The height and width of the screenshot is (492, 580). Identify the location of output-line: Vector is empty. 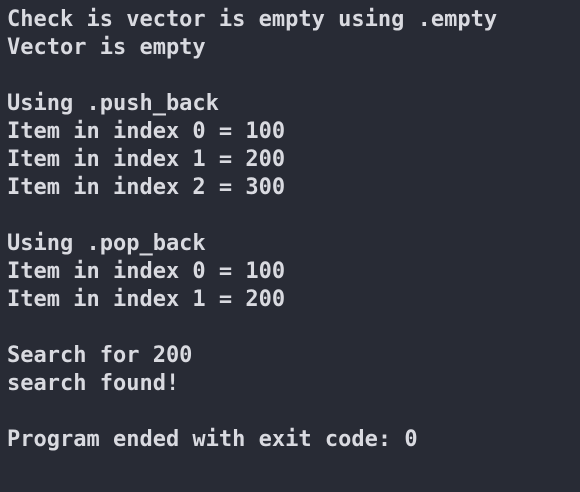
(106, 47).